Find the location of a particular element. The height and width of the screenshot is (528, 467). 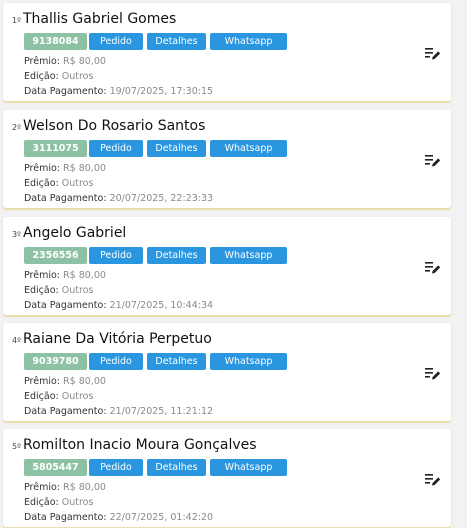

data-pagamento-row: Data Pagamento: 20/07/2025, 22:23:33 is located at coordinates (118, 198).